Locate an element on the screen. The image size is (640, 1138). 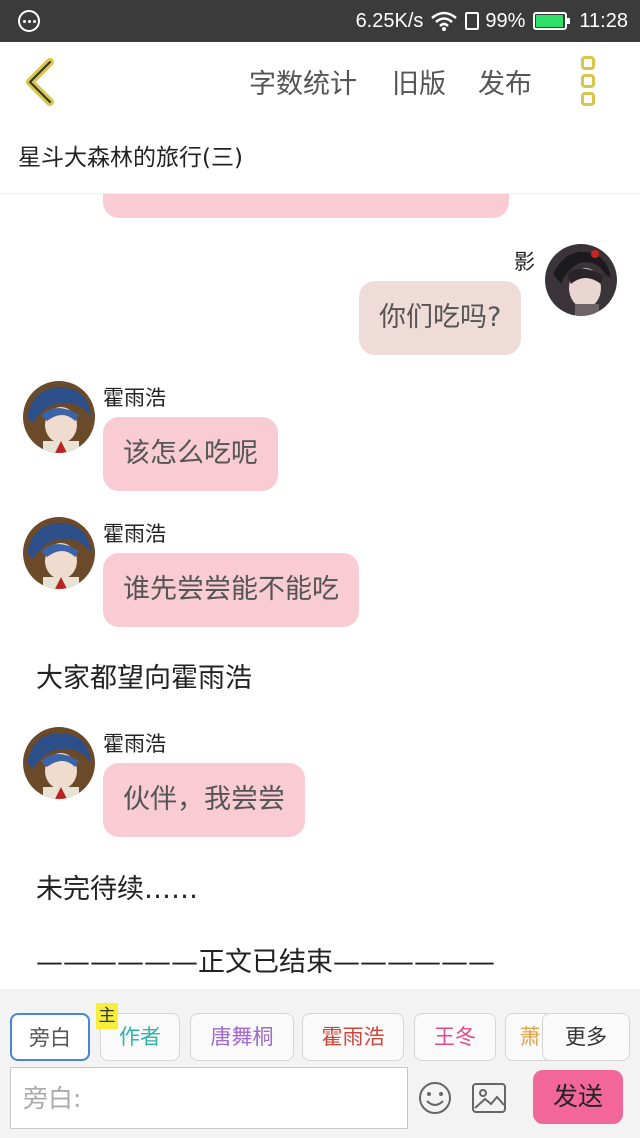
send-button: 发送 is located at coordinates (578, 1097).